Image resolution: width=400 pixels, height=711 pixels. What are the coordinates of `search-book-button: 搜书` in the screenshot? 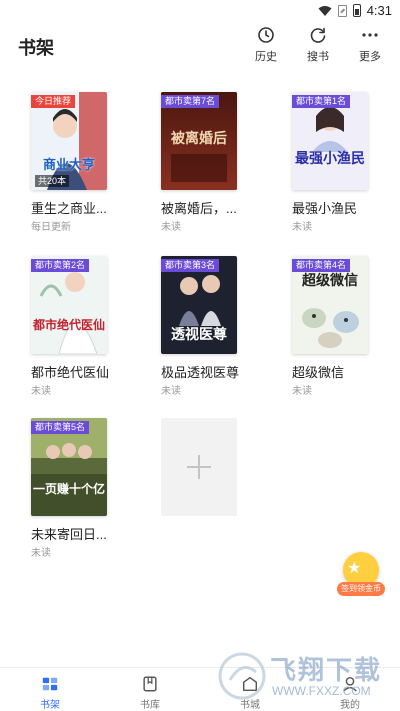 It's located at (318, 45).